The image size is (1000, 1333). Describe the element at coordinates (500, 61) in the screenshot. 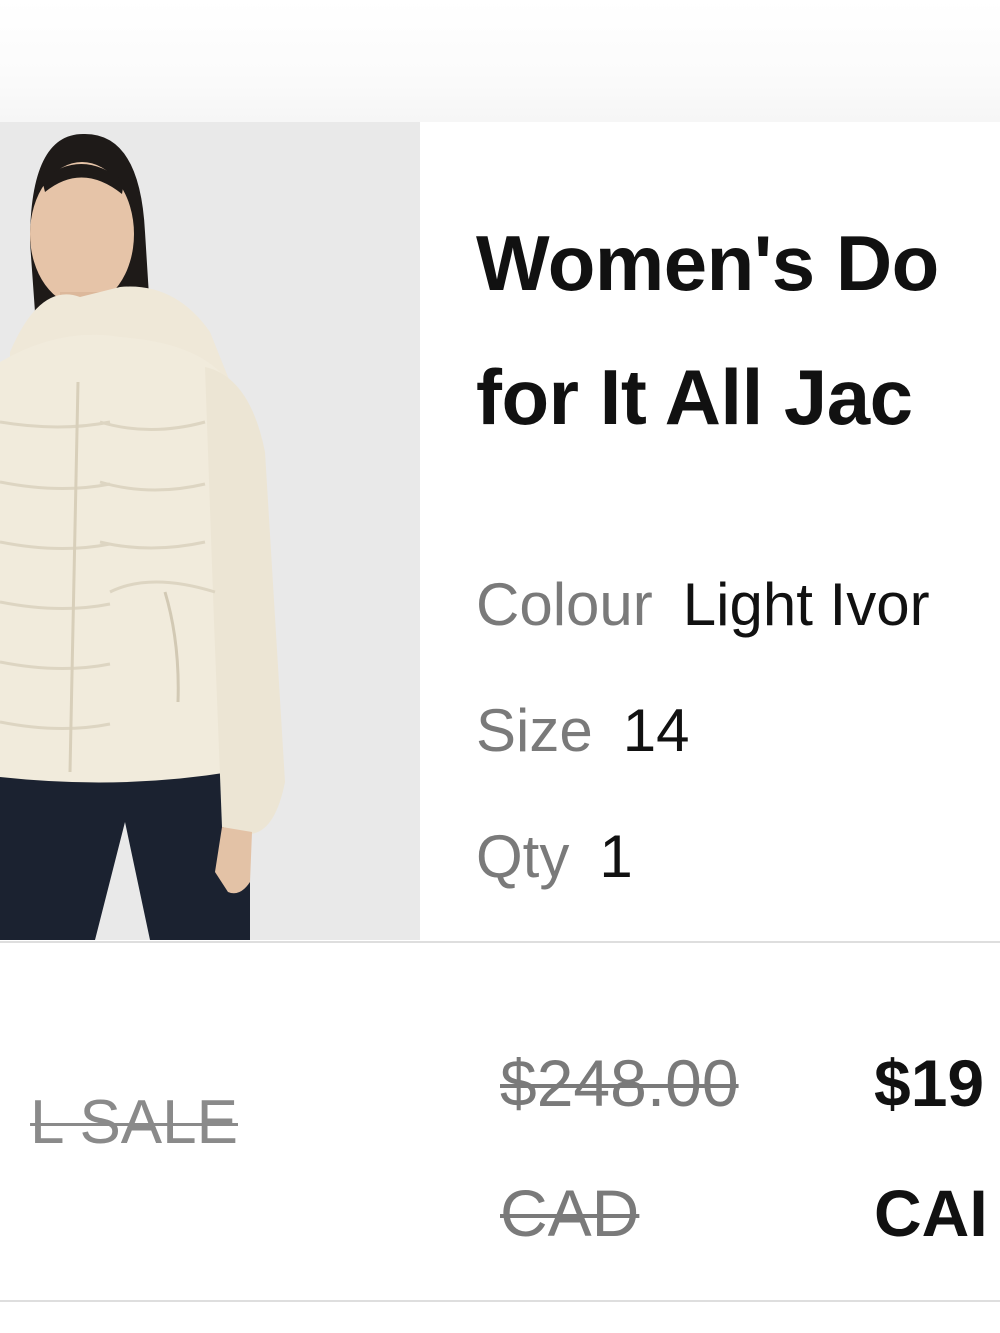

I see `header-area` at that location.